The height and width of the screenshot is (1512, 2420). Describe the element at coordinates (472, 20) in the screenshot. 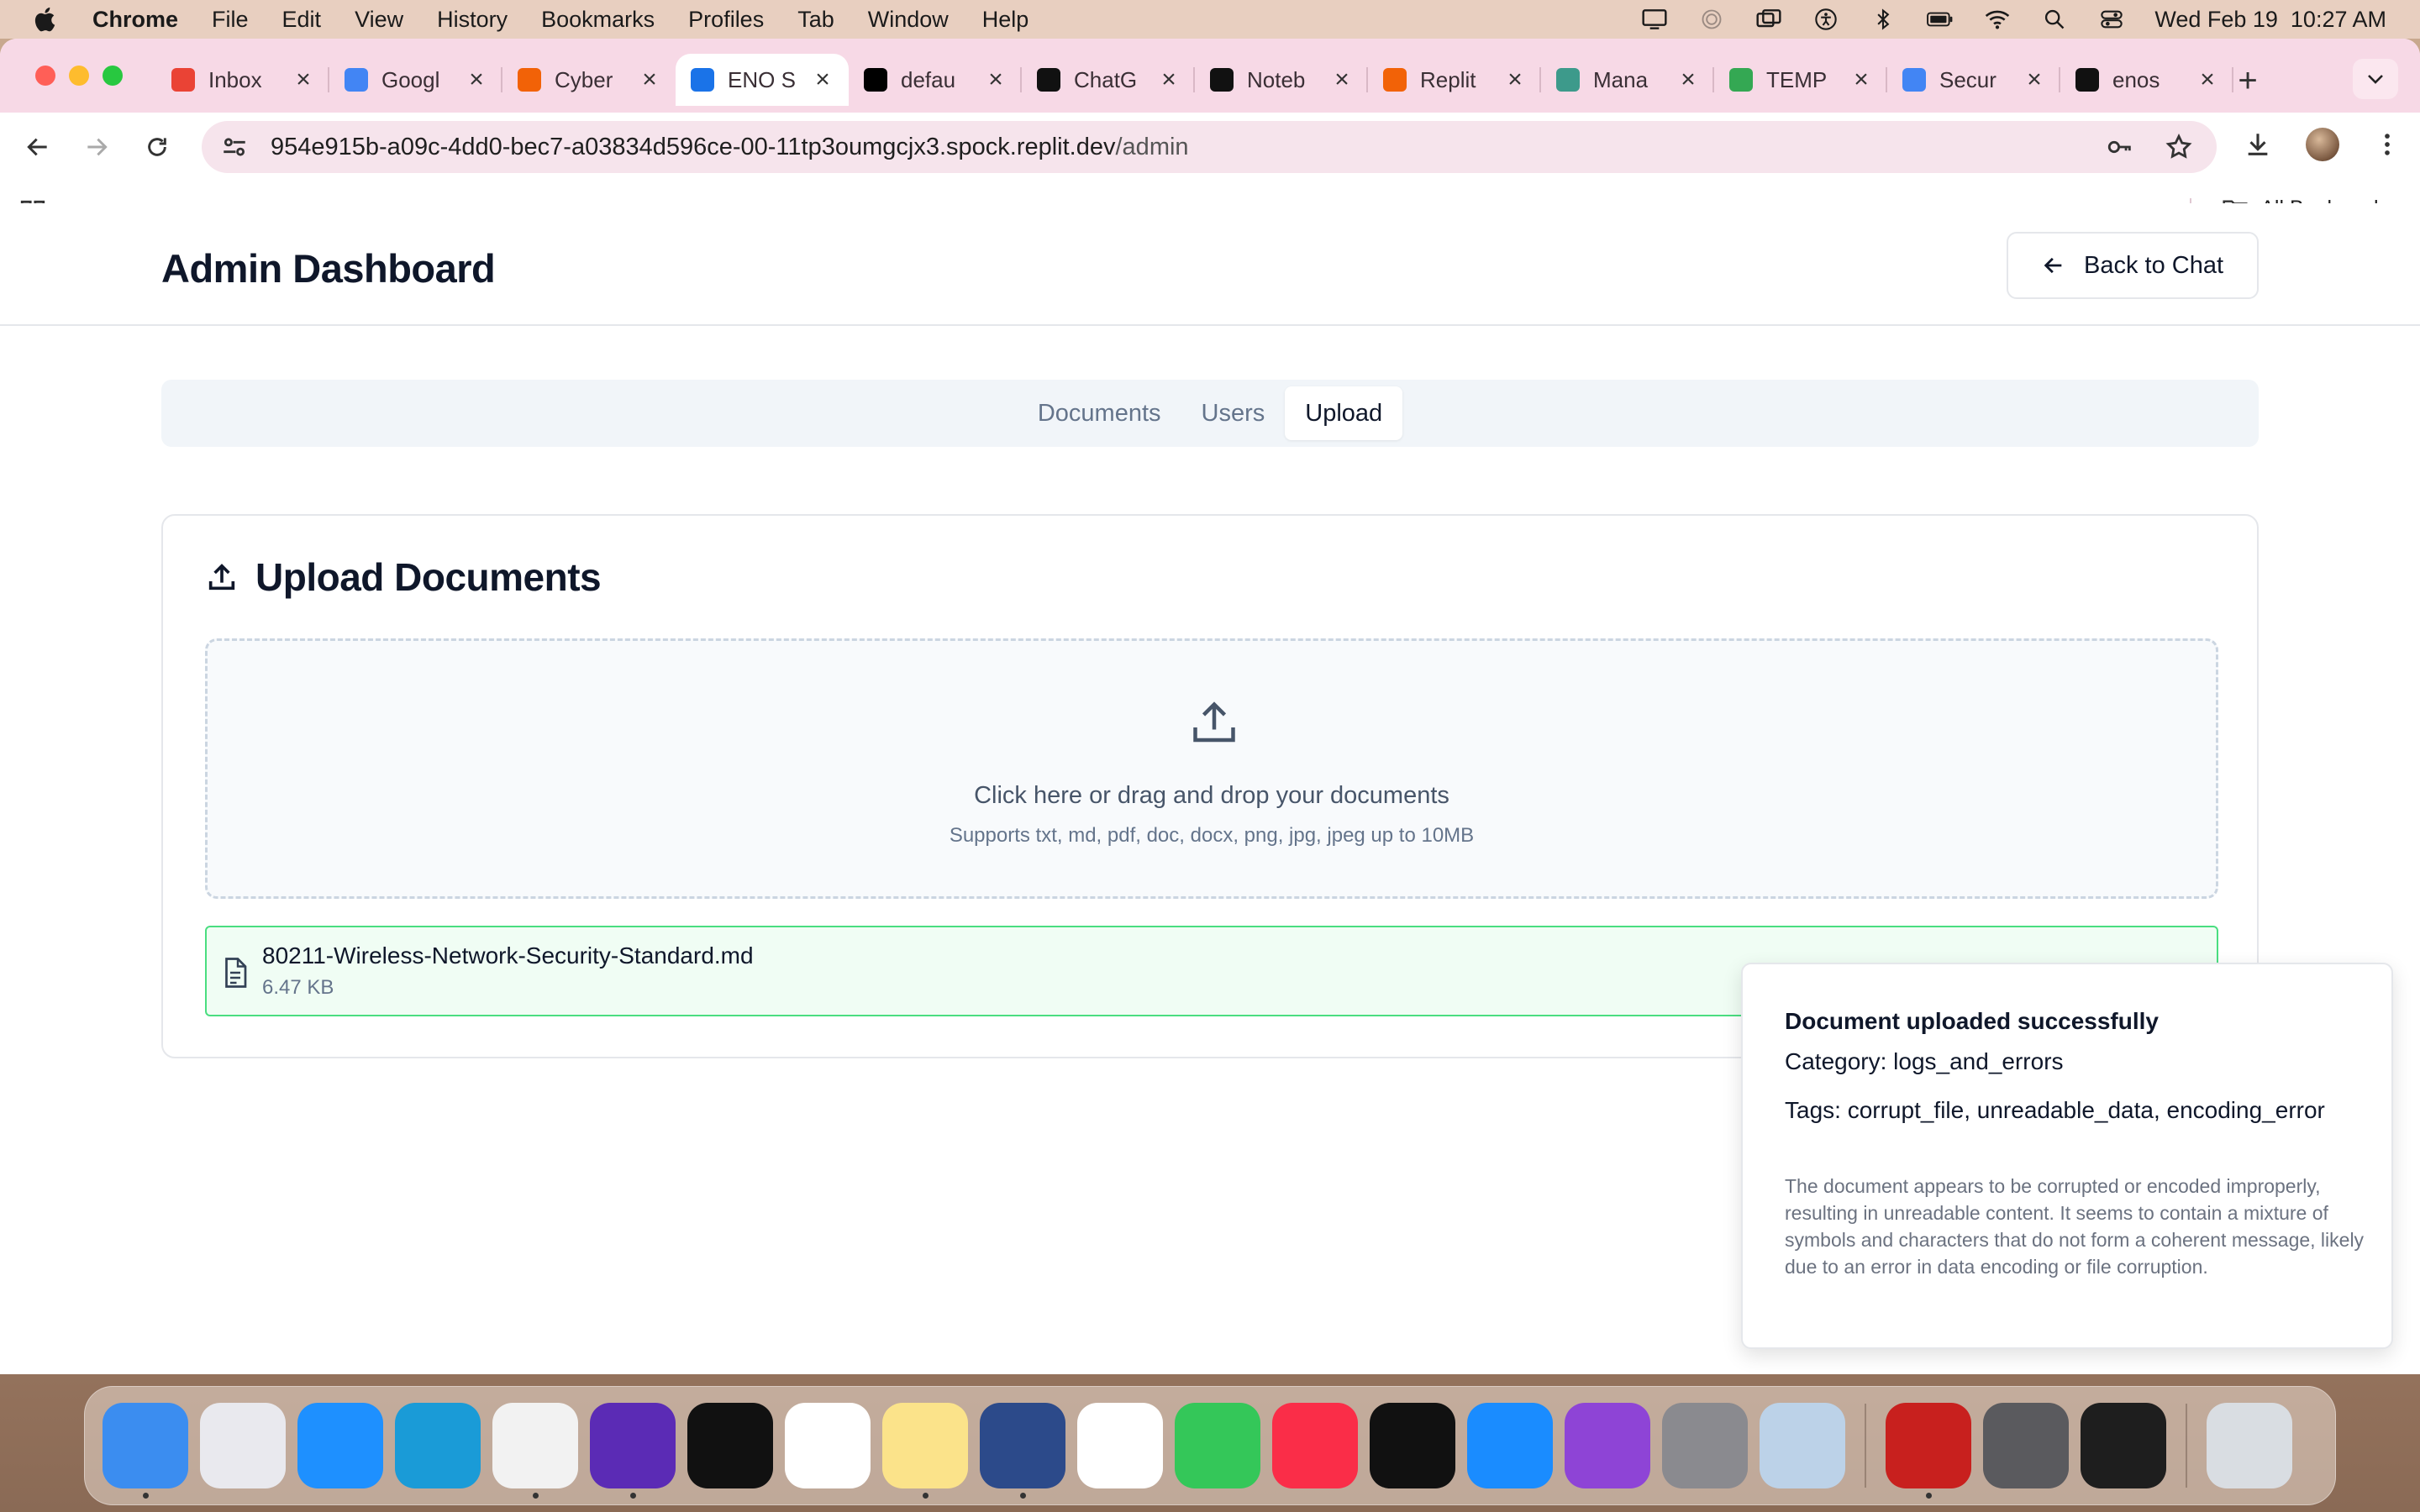

I see `menu-history: History` at that location.